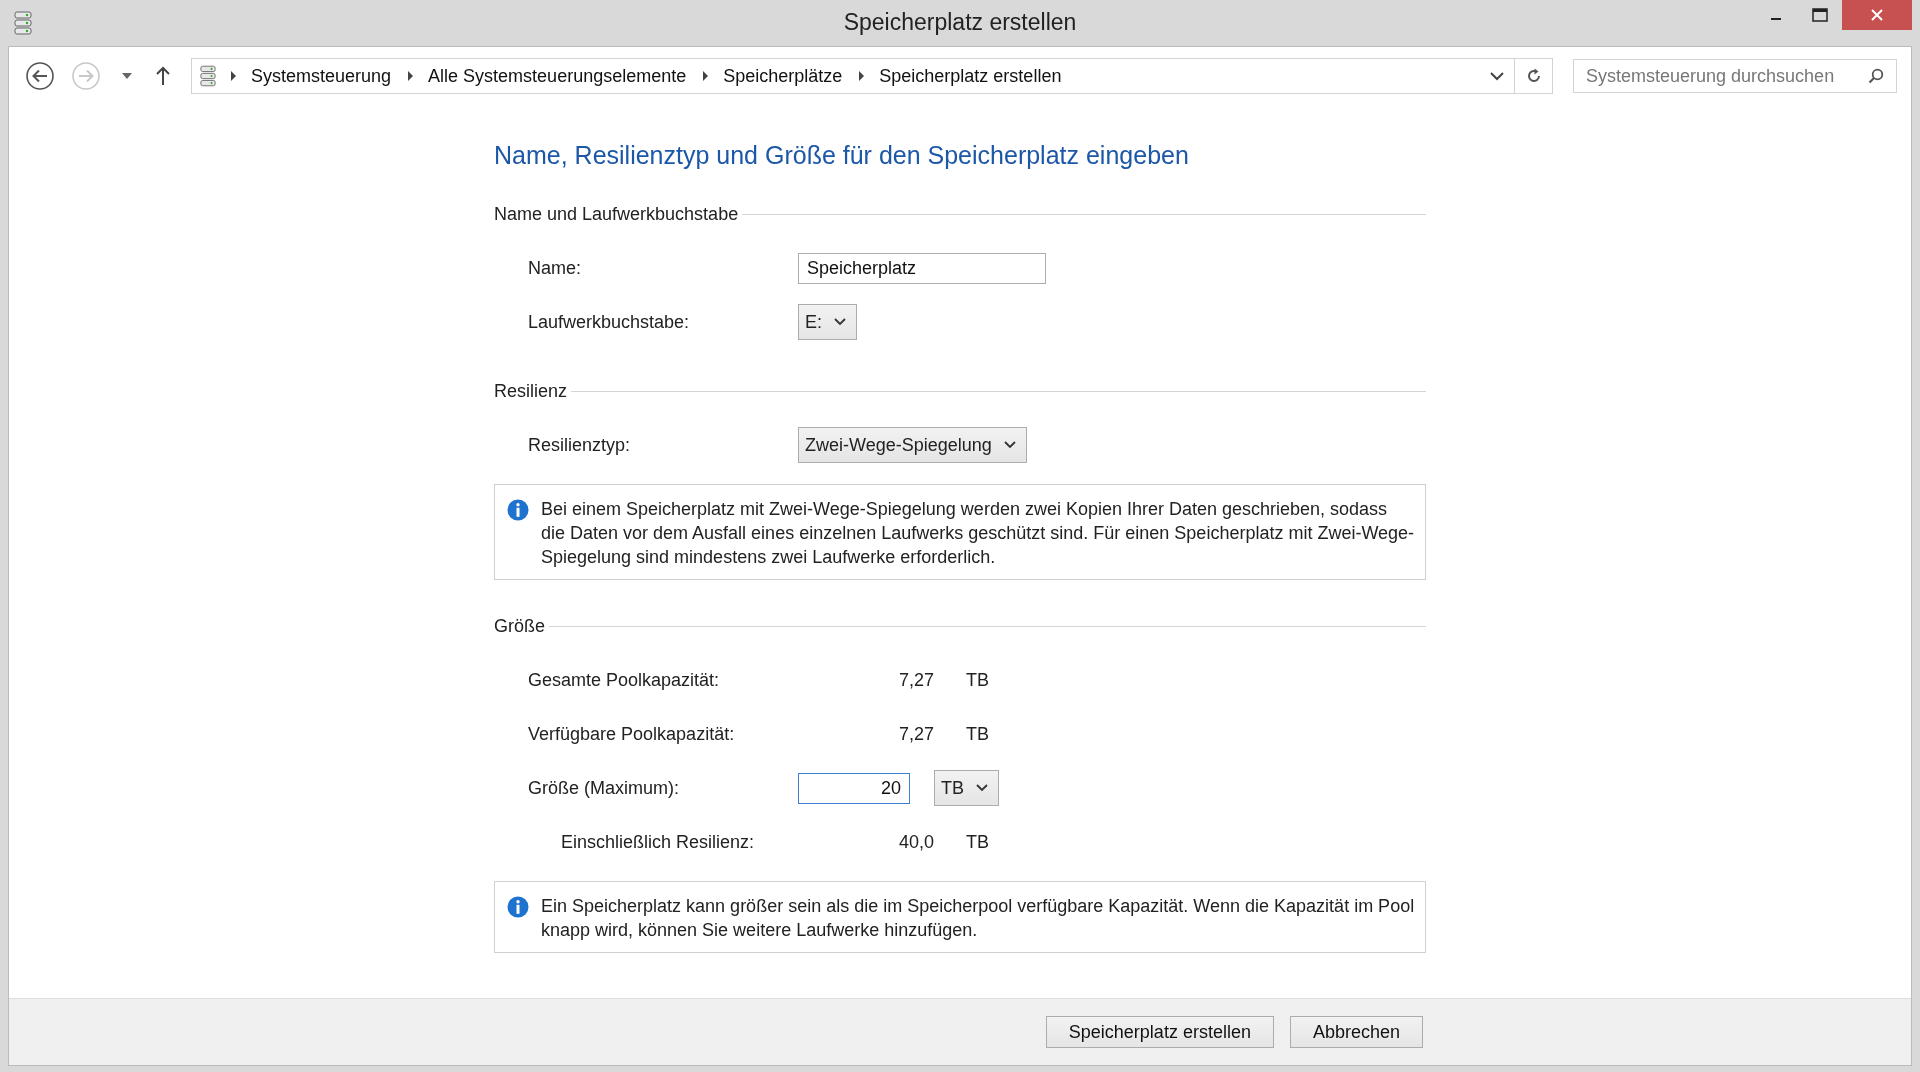  What do you see at coordinates (604, 788) in the screenshot?
I see `field-label: Größe (Maximum):` at bounding box center [604, 788].